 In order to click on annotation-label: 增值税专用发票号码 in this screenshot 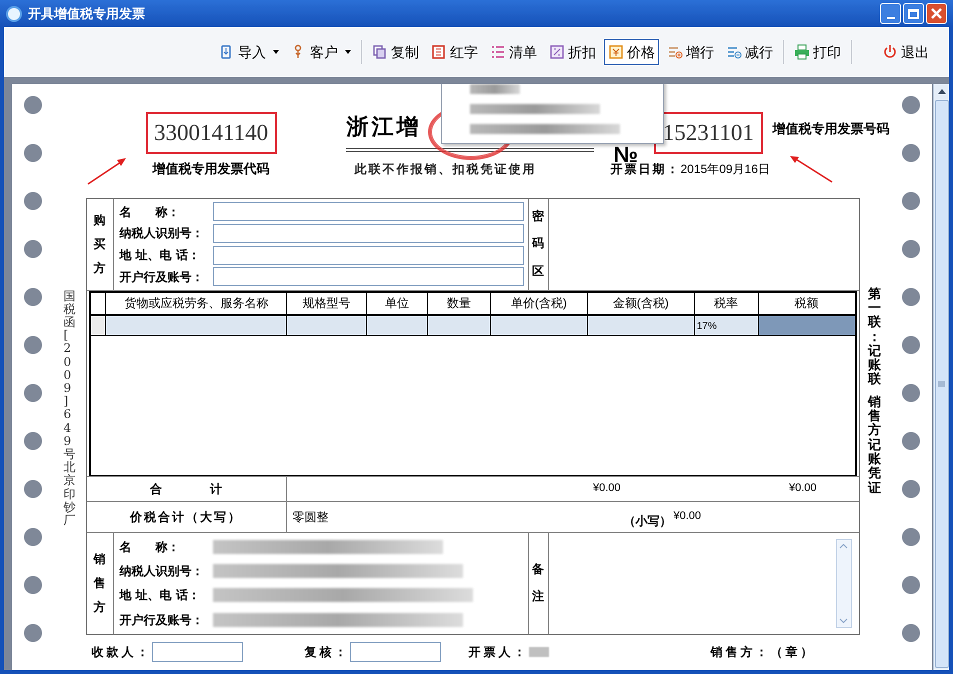, I will do `click(831, 129)`.